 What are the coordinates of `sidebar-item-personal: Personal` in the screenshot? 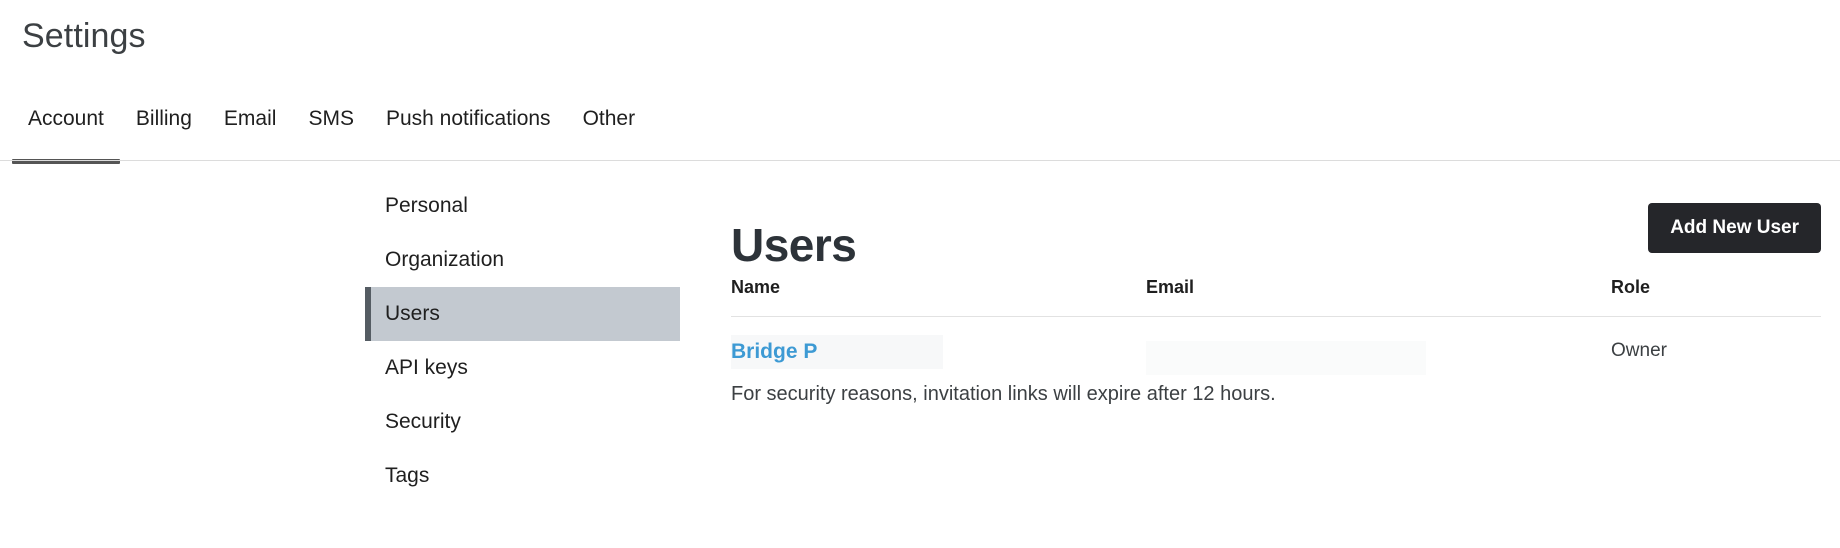 It's located at (522, 206).